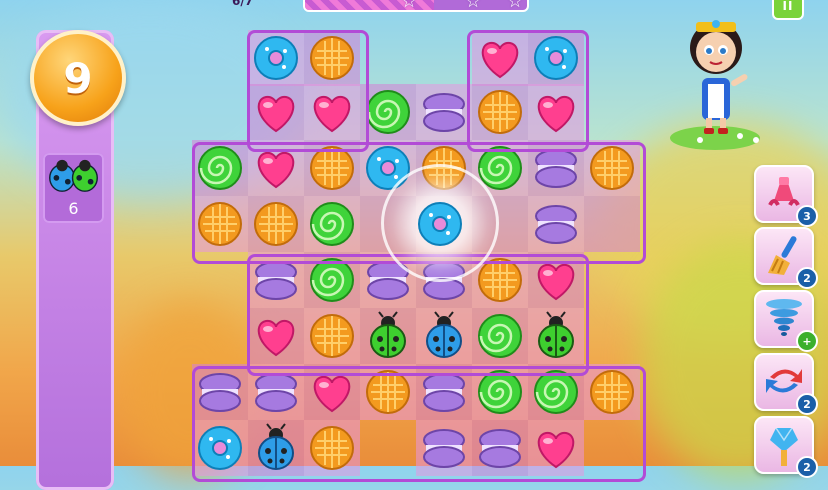 The height and width of the screenshot is (490, 828). I want to click on swap-booster: 2, so click(786, 384).